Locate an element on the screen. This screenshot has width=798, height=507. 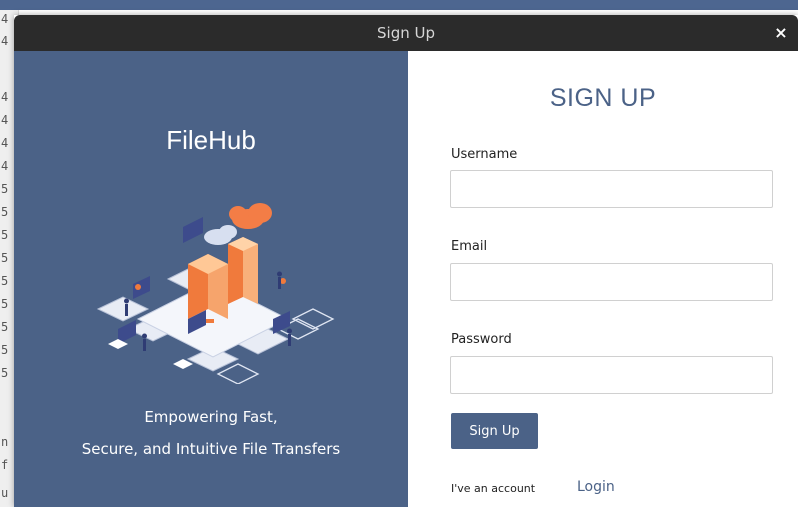
dialog-title: Sign Up is located at coordinates (406, 33).